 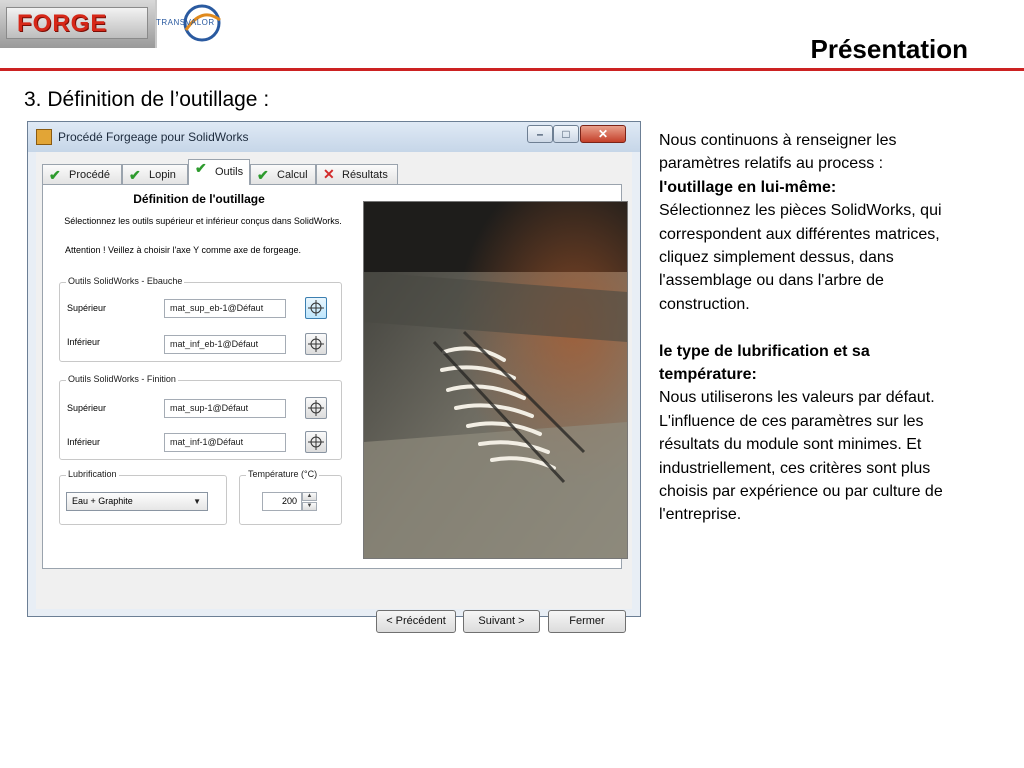 What do you see at coordinates (62, 23) in the screenshot?
I see `forge-logo-text: FORGE` at bounding box center [62, 23].